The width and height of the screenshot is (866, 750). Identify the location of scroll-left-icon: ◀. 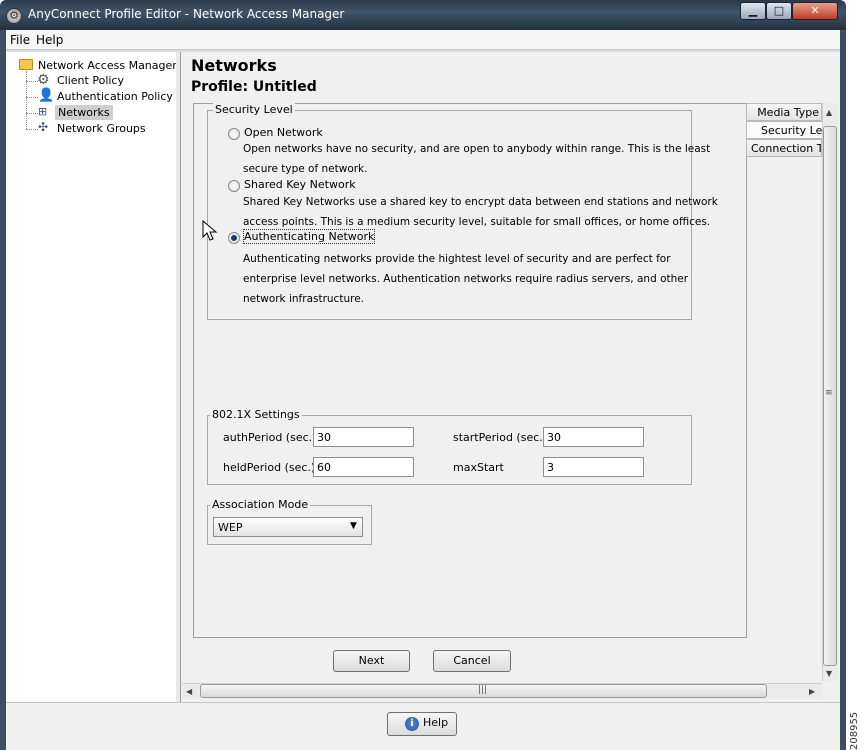
(189, 691).